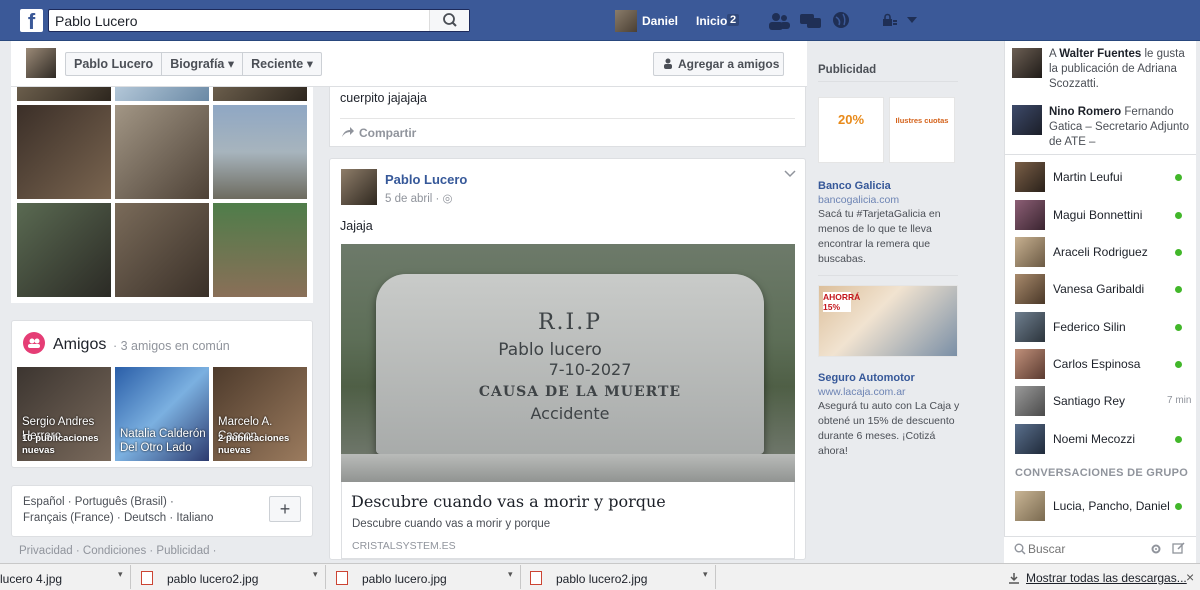  I want to click on friend-tile: Marcelo A. Cascon 2 publicaciones nuevas, so click(260, 414).